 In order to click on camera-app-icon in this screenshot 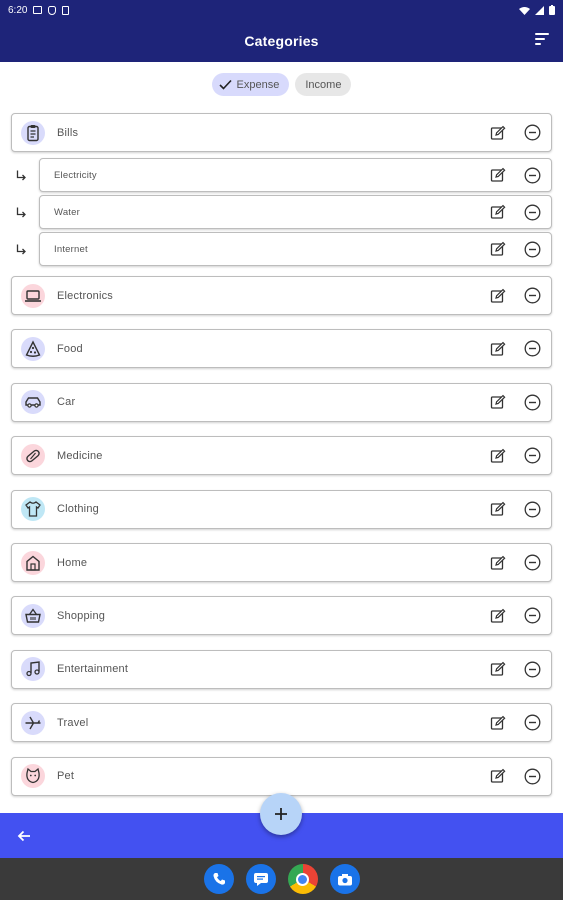, I will do `click(344, 879)`.